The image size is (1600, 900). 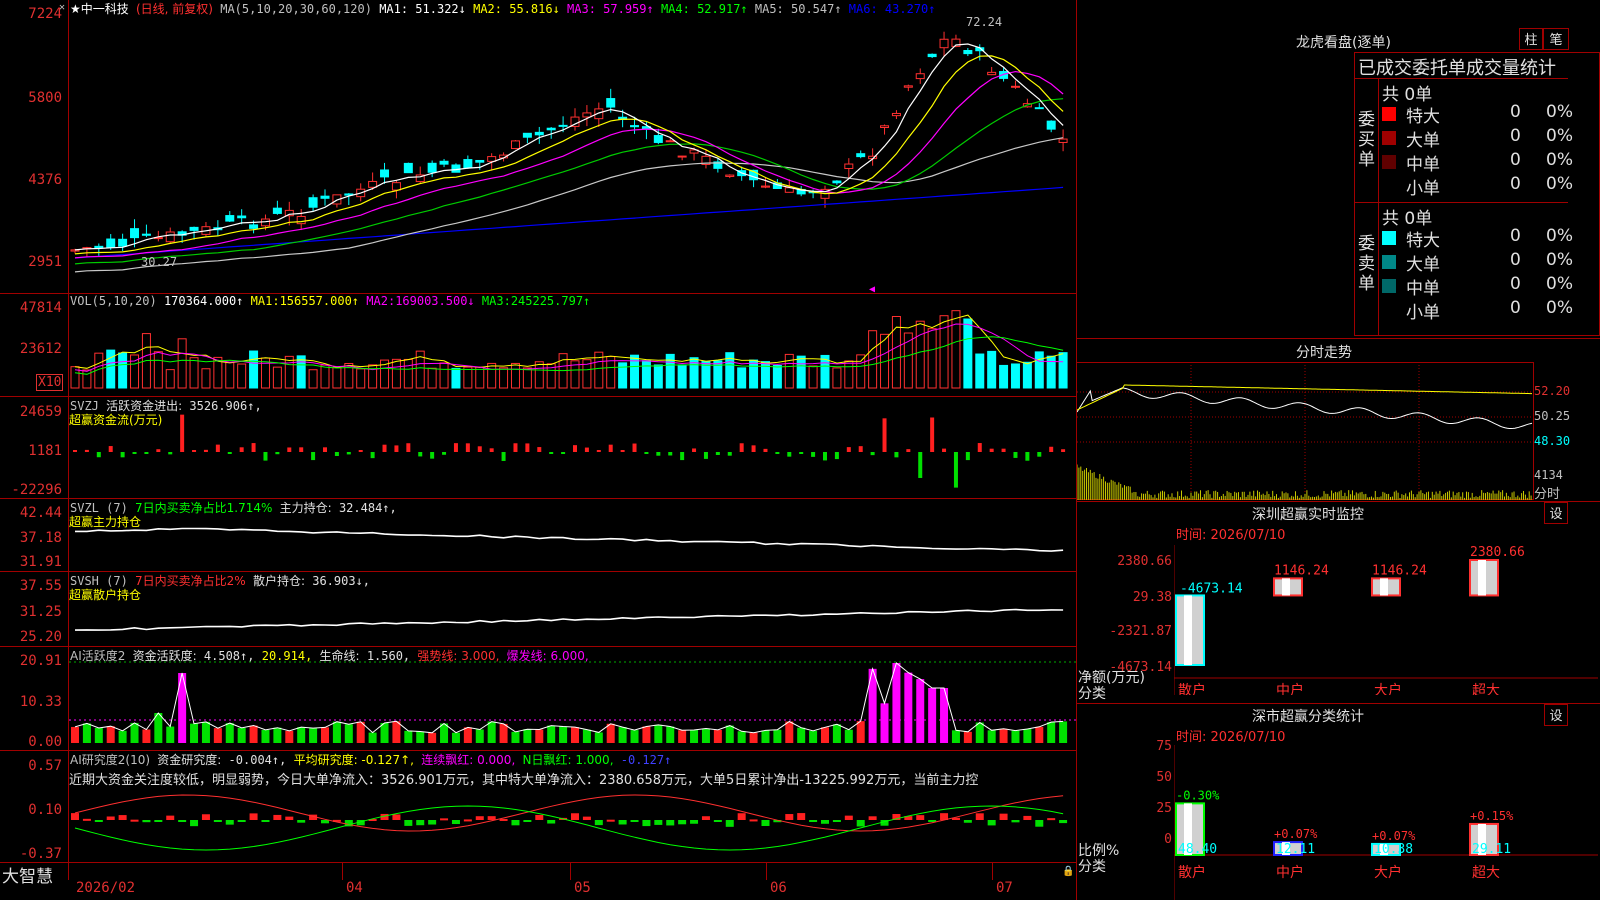 What do you see at coordinates (572, 825) in the screenshot?
I see `ai-research-chart` at bounding box center [572, 825].